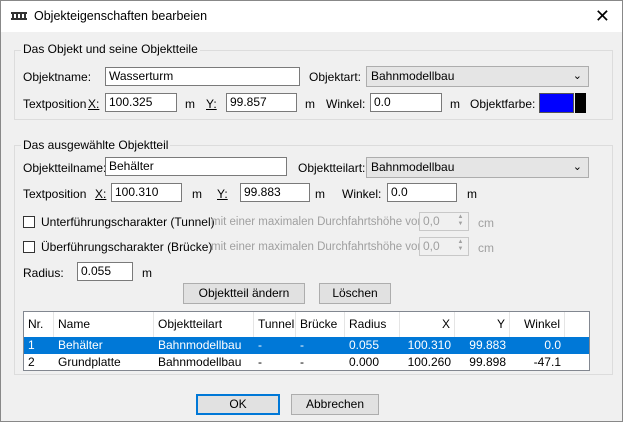 Image resolution: width=623 pixels, height=422 pixels. What do you see at coordinates (547, 362) in the screenshot?
I see `table-cell: -47.1` at bounding box center [547, 362].